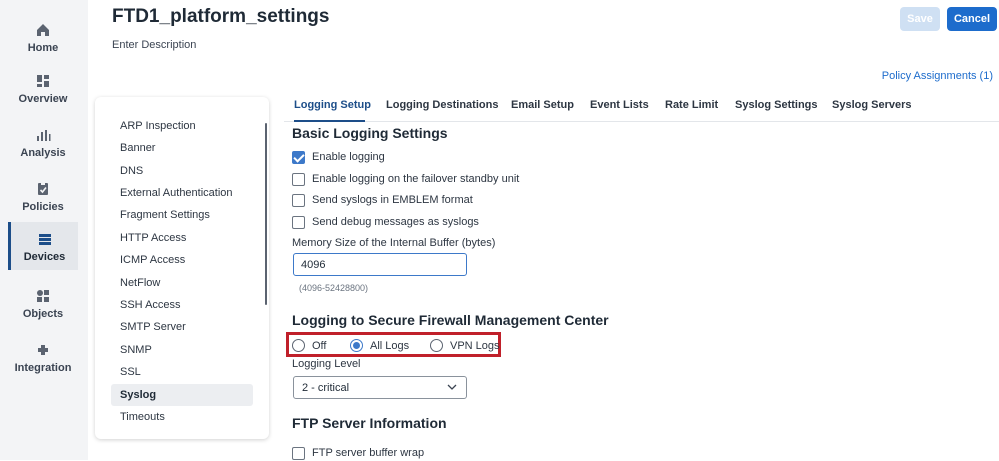 This screenshot has width=999, height=461. I want to click on description-field: Enter Description, so click(154, 45).